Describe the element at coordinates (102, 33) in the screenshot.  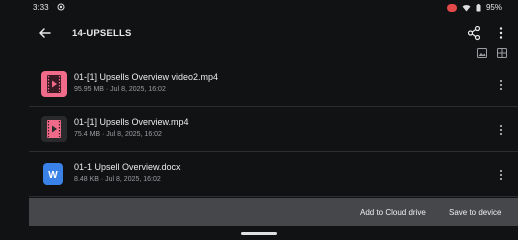
I see `folder-title: 14-UPSELLS` at that location.